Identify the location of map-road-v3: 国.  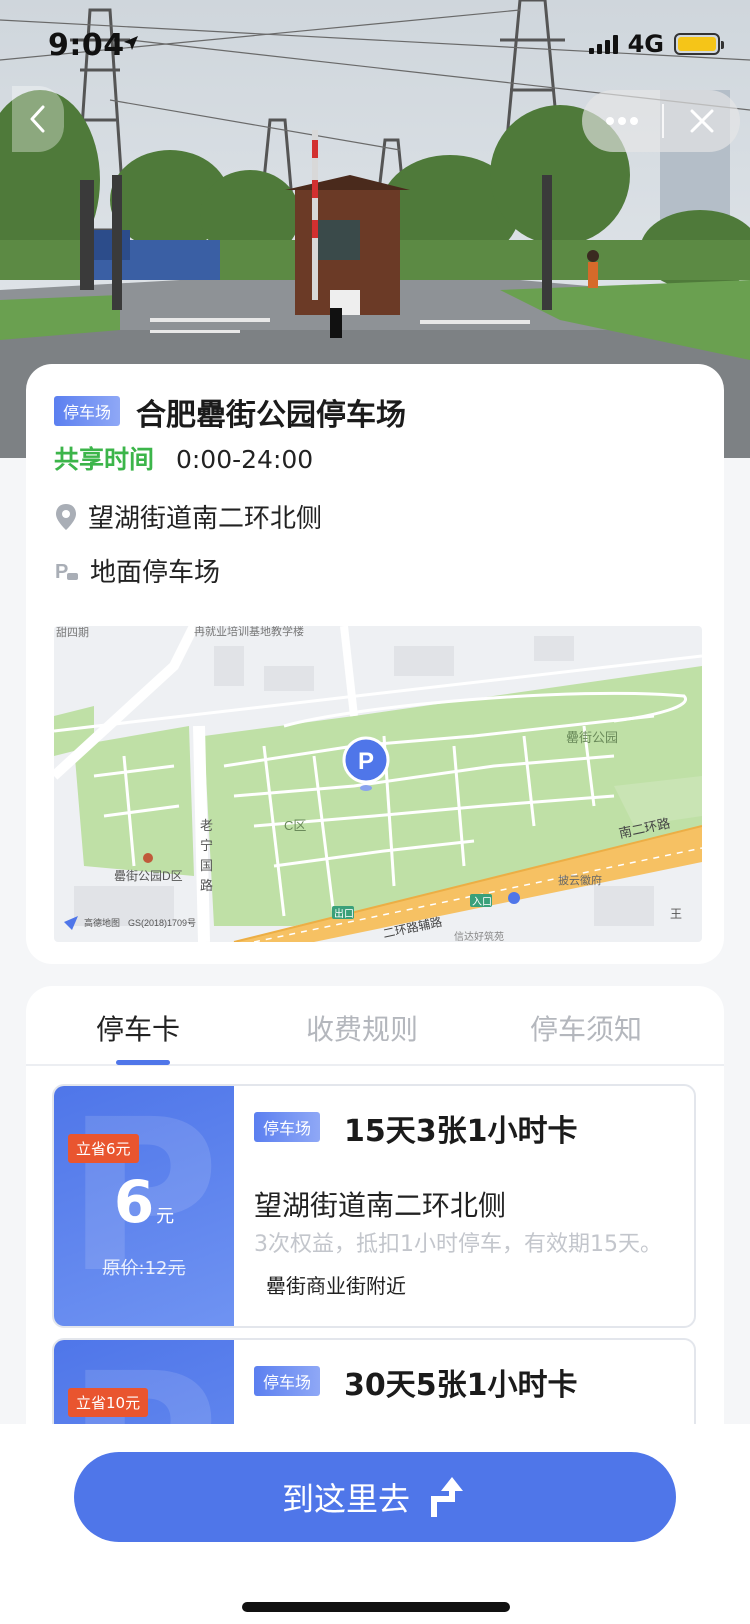
(206, 865).